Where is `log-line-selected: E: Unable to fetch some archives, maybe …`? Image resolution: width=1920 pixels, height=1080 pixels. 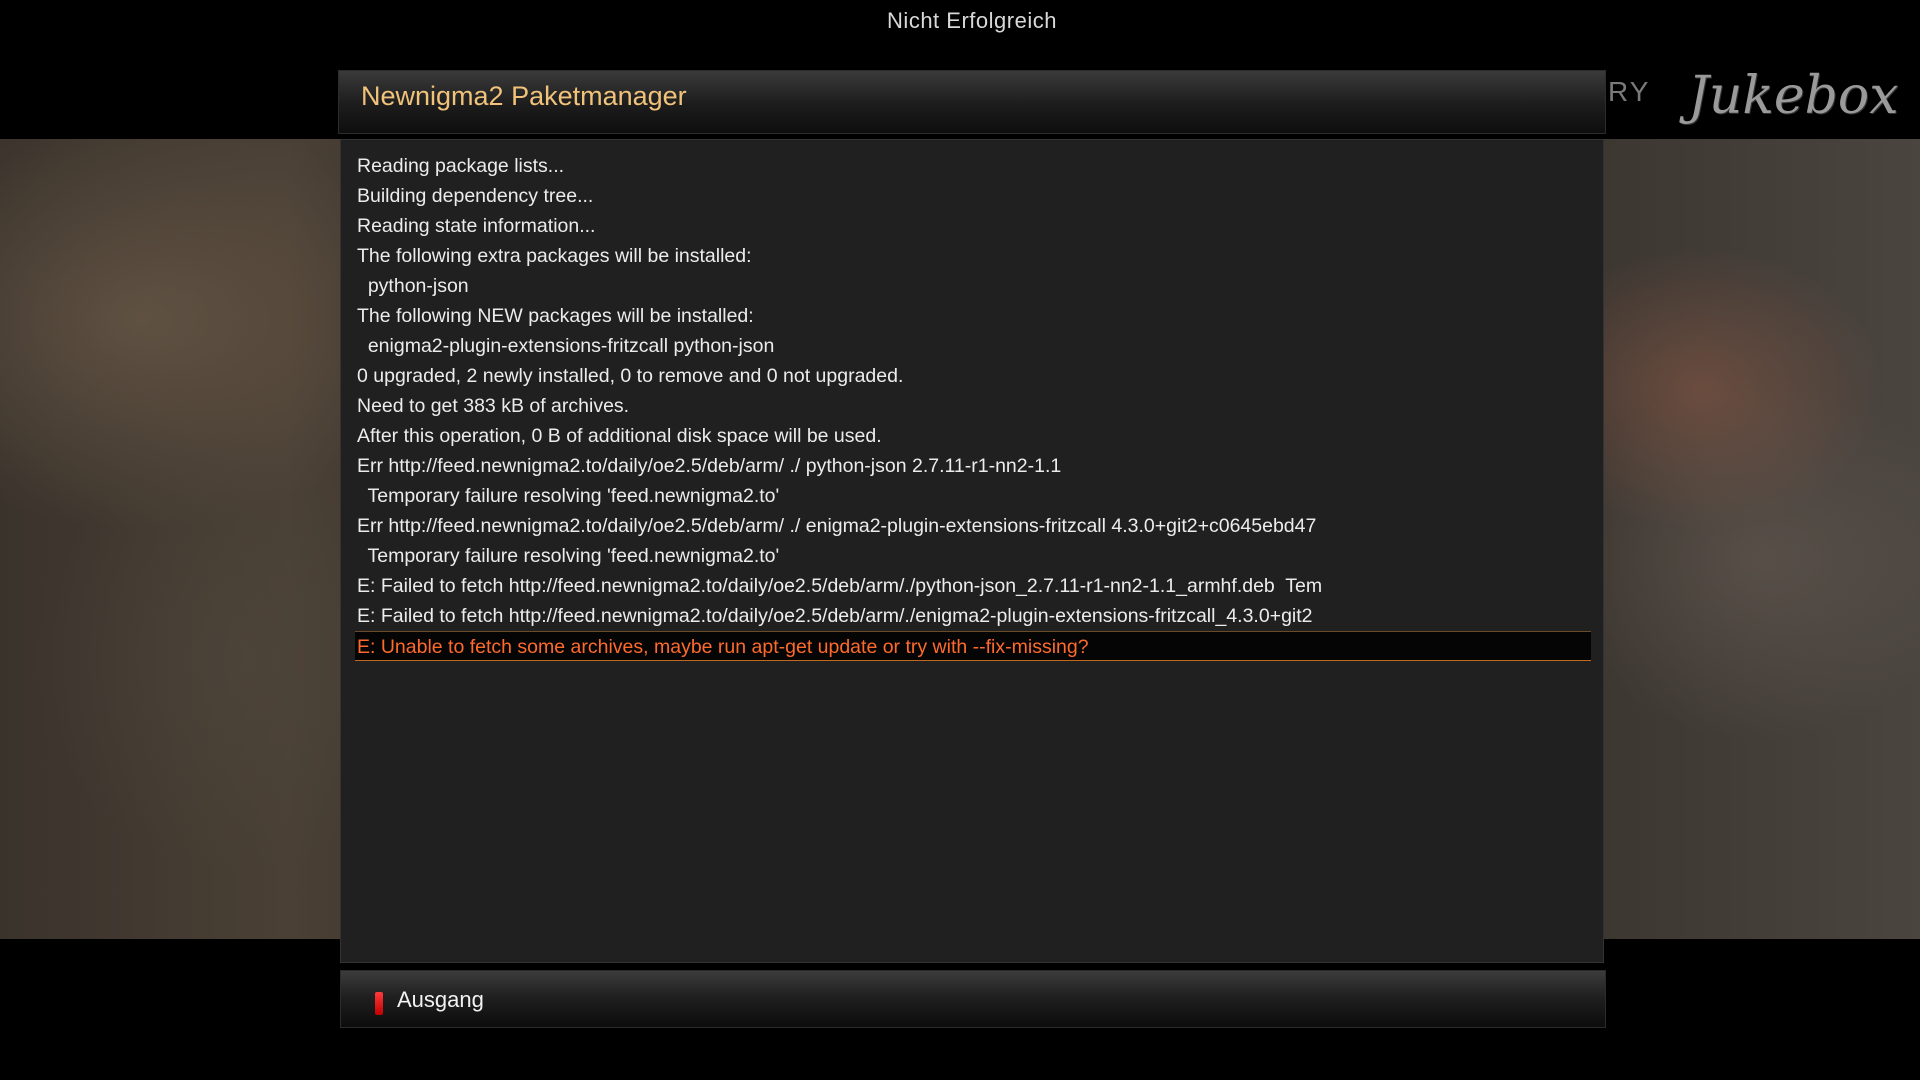
log-line-selected: E: Unable to fetch some archives, maybe … is located at coordinates (973, 646).